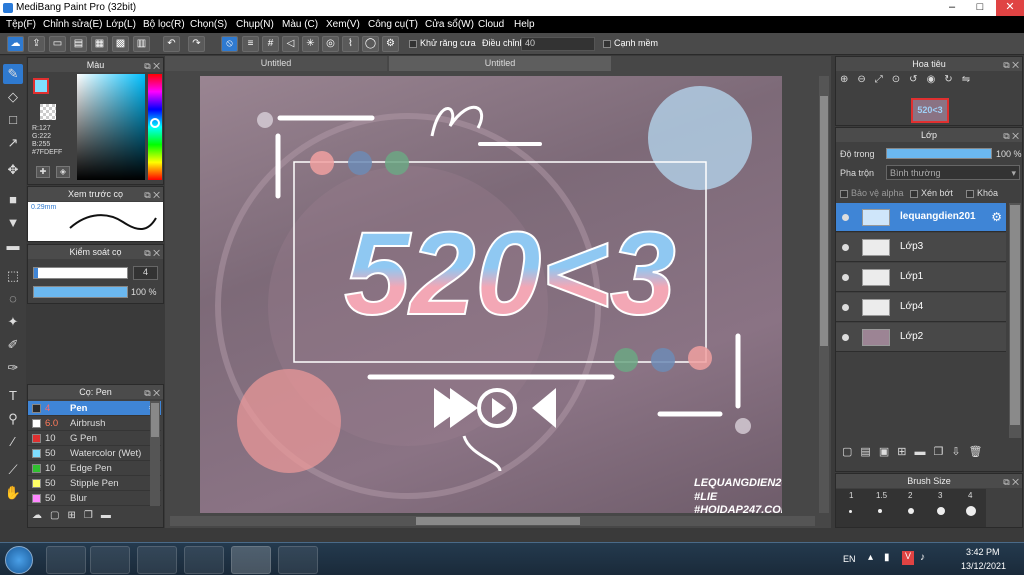 This screenshot has width=1024, height=575. I want to click on navigator-tools: ⊕⊖⤢⊙↺◉↻⇋, so click(909, 79).